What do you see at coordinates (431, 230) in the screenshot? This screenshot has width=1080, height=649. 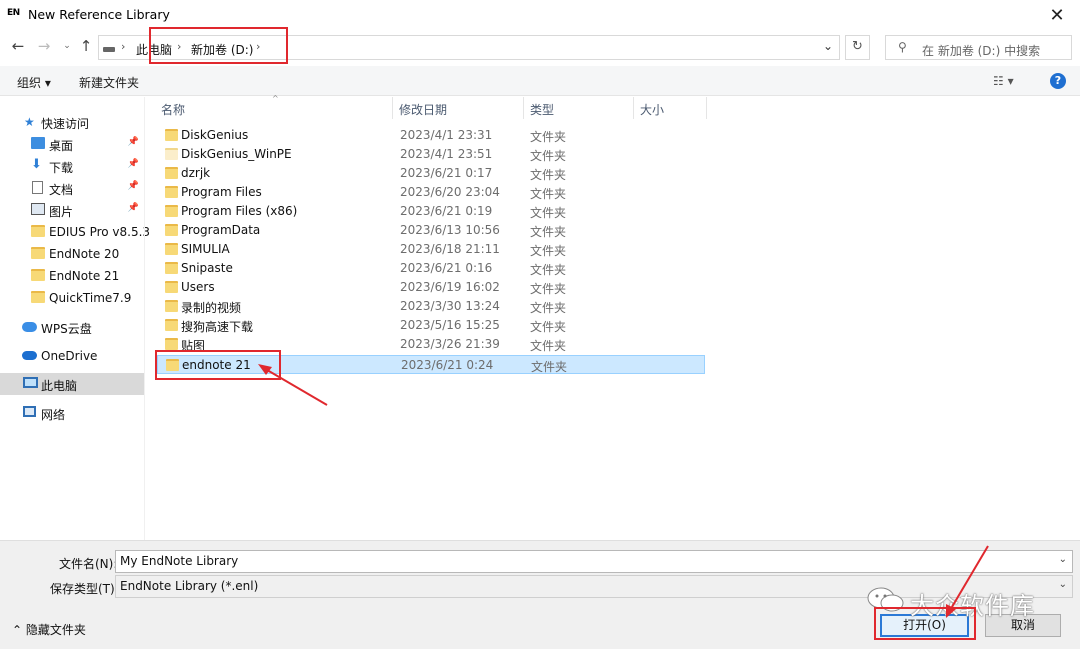 I see `file-row: ProgramData 2023/6/13 10:56 文件夹` at bounding box center [431, 230].